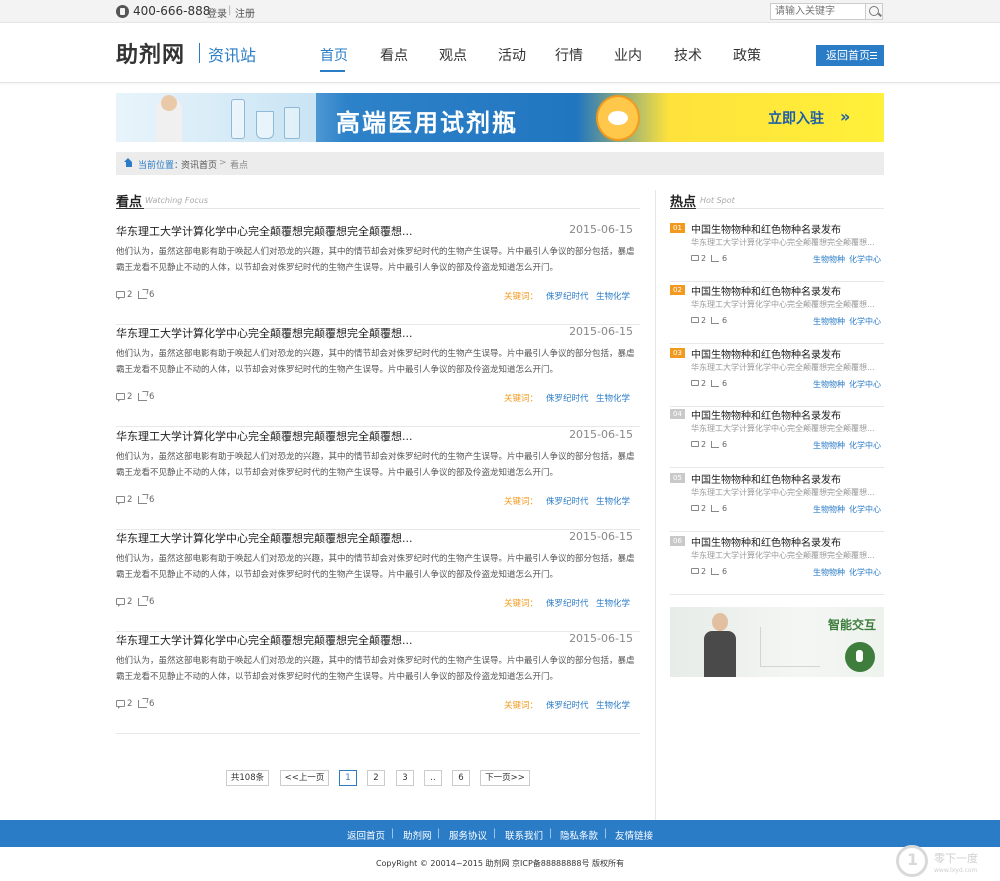  Describe the element at coordinates (199, 164) in the screenshot. I see `breadcrumb-news-home: 资讯首页` at that location.